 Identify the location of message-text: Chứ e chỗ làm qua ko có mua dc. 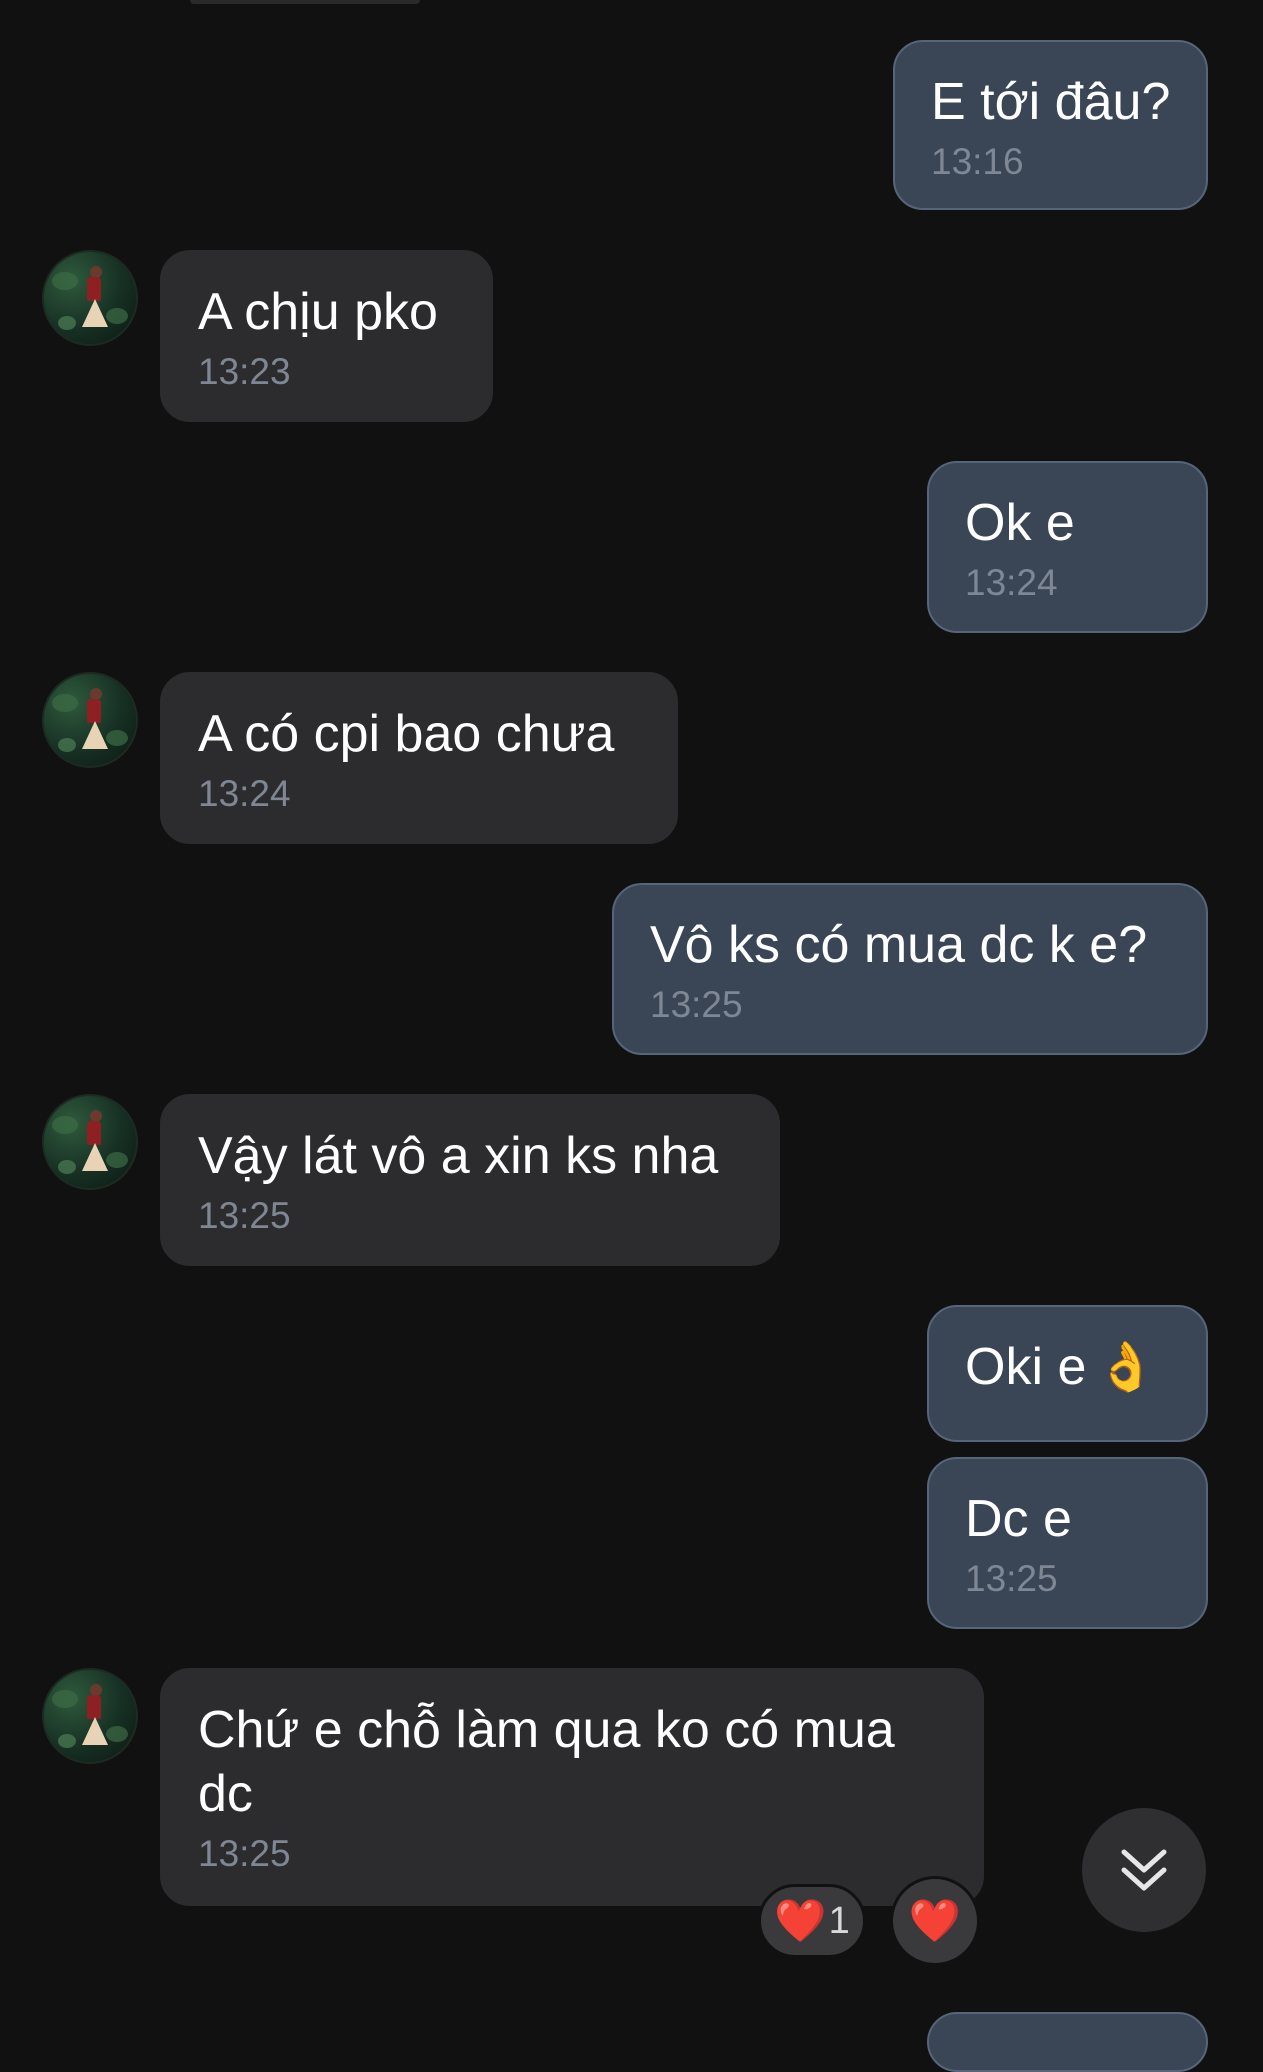
(546, 1762).